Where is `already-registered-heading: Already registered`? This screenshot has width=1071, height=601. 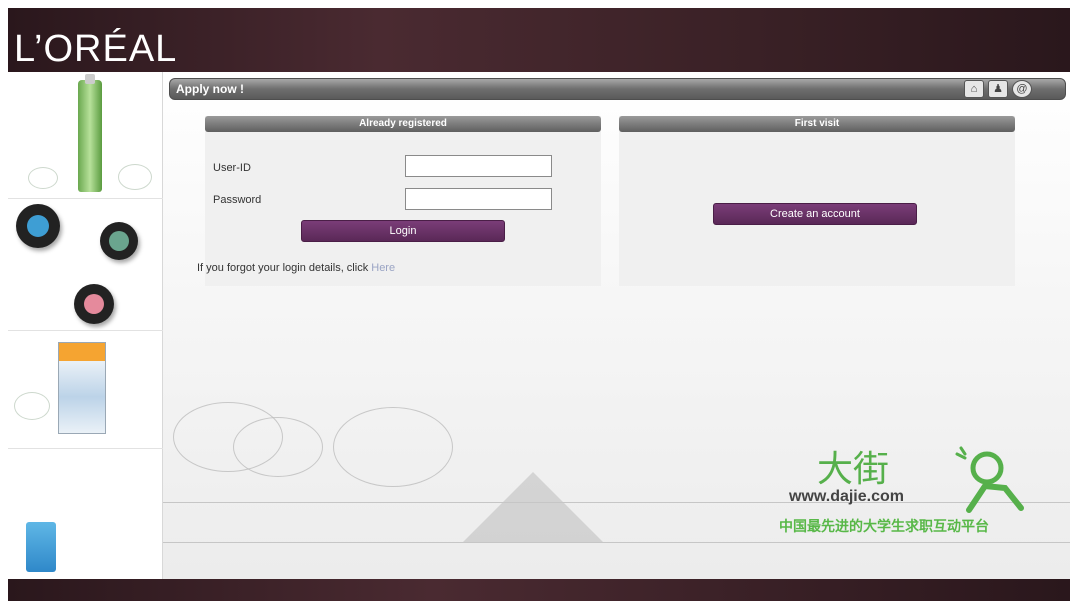 already-registered-heading: Already registered is located at coordinates (403, 124).